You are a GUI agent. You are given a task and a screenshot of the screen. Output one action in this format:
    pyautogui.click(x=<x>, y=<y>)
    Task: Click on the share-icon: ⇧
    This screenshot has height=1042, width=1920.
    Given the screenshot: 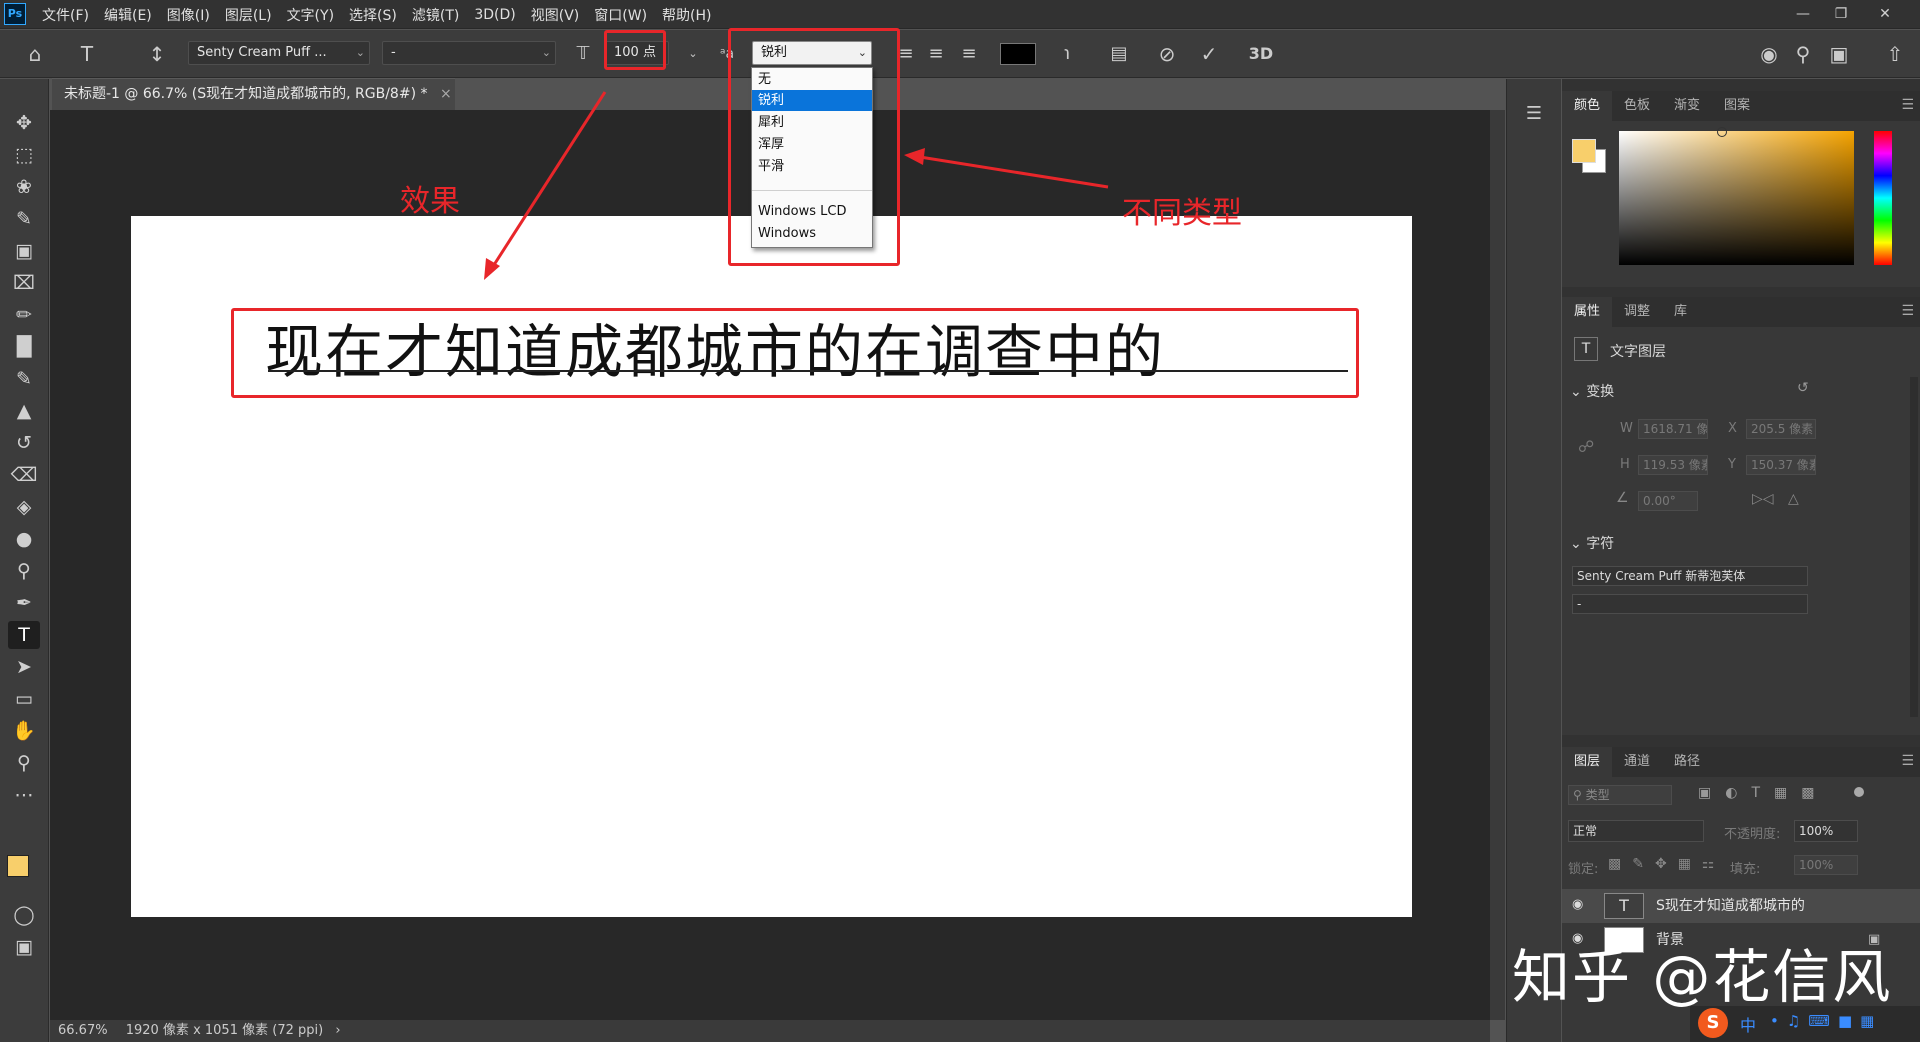 What is the action you would take?
    pyautogui.click(x=1895, y=54)
    